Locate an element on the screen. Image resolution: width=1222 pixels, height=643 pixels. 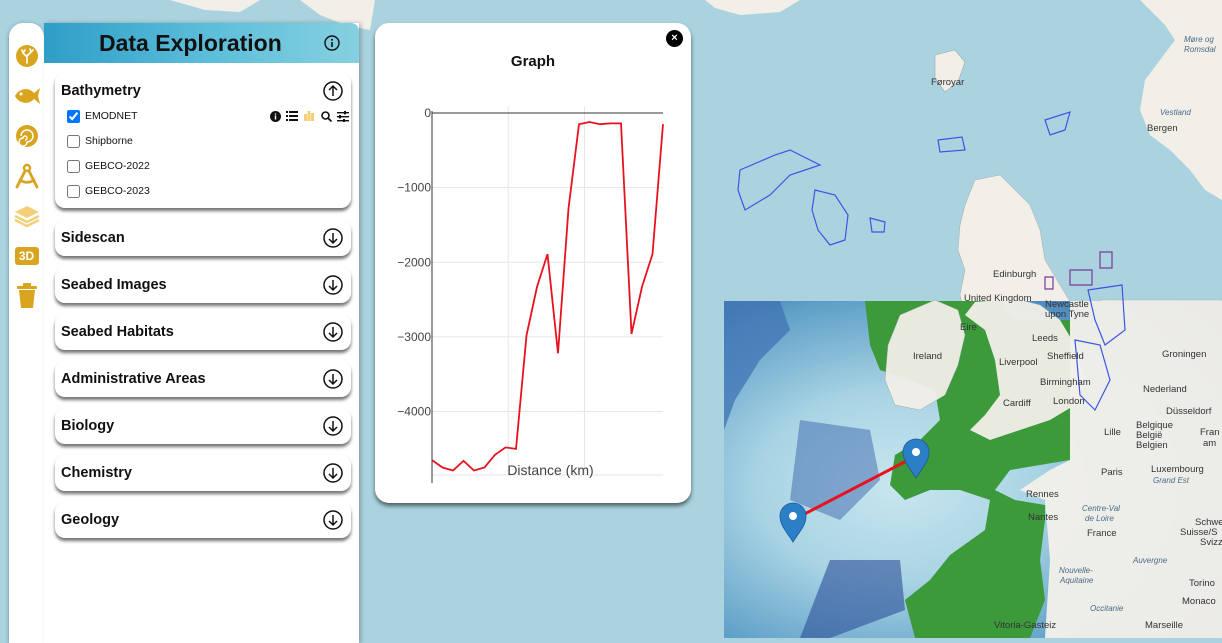
layers-icon is located at coordinates (26, 215).